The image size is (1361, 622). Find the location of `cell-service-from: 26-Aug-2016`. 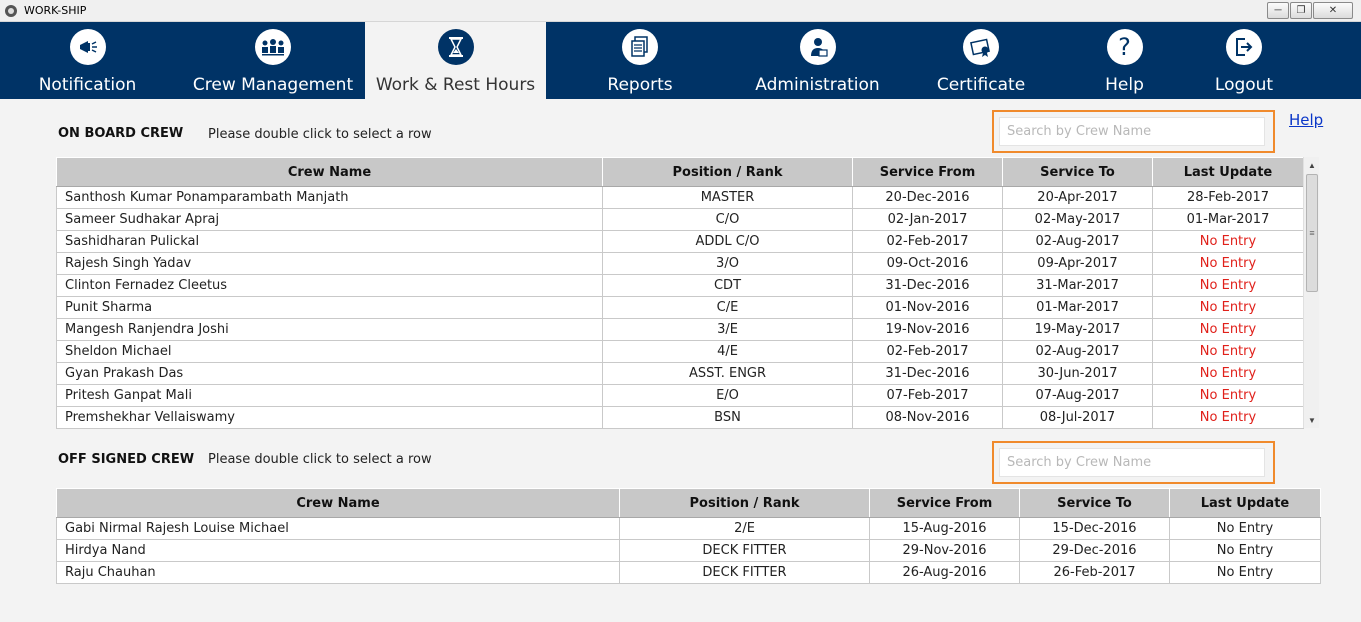

cell-service-from: 26-Aug-2016 is located at coordinates (944, 572).